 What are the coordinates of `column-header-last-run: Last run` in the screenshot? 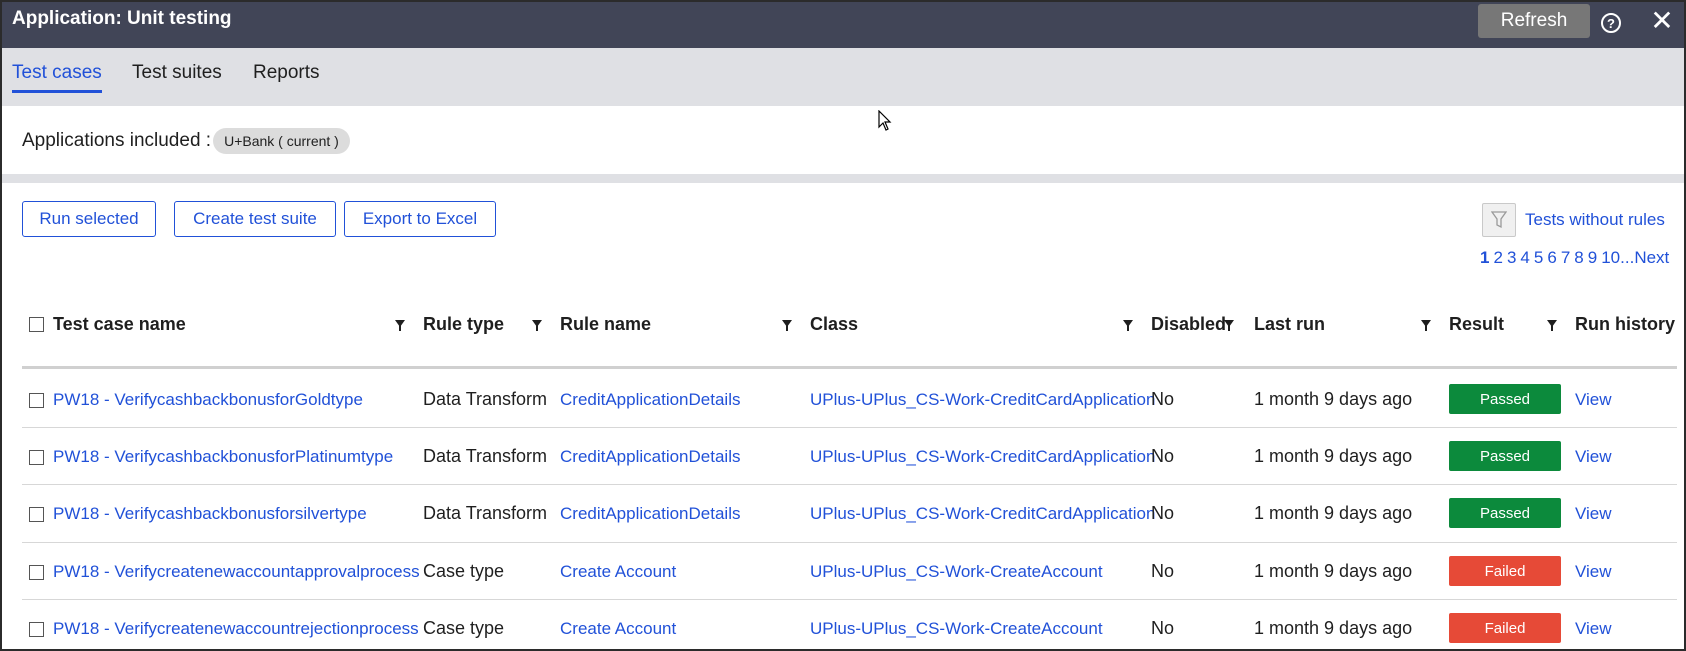 It's located at (1289, 324).